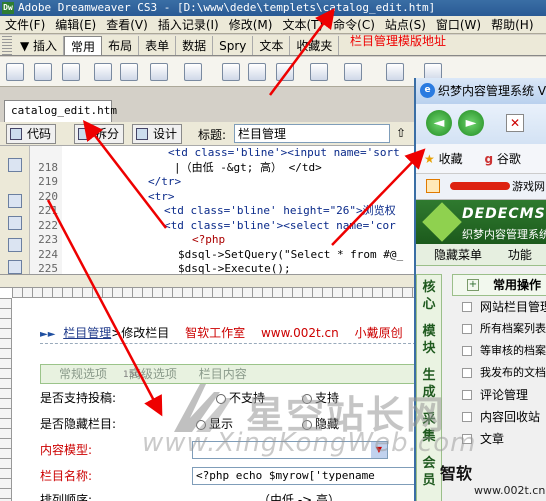  What do you see at coordinates (302, 24) in the screenshot?
I see `menu-text: 文本(T)` at bounding box center [302, 24].